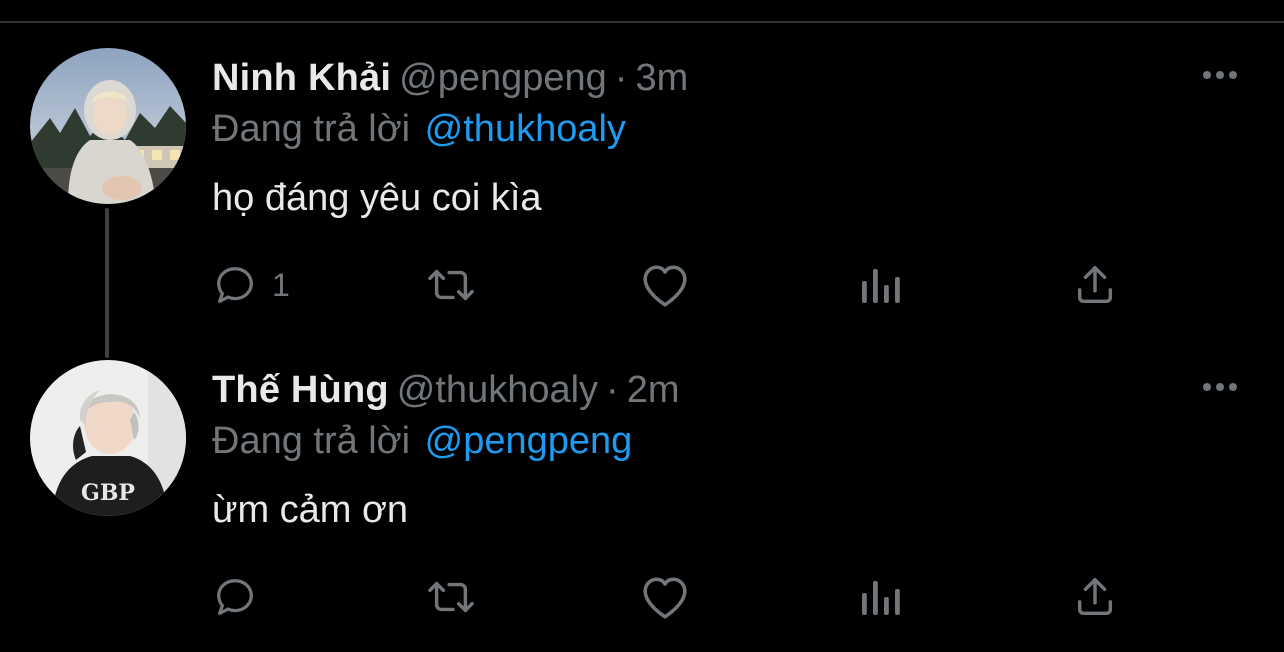 The image size is (1284, 652). Describe the element at coordinates (300, 390) in the screenshot. I see `display-name: Thế Hùng` at that location.